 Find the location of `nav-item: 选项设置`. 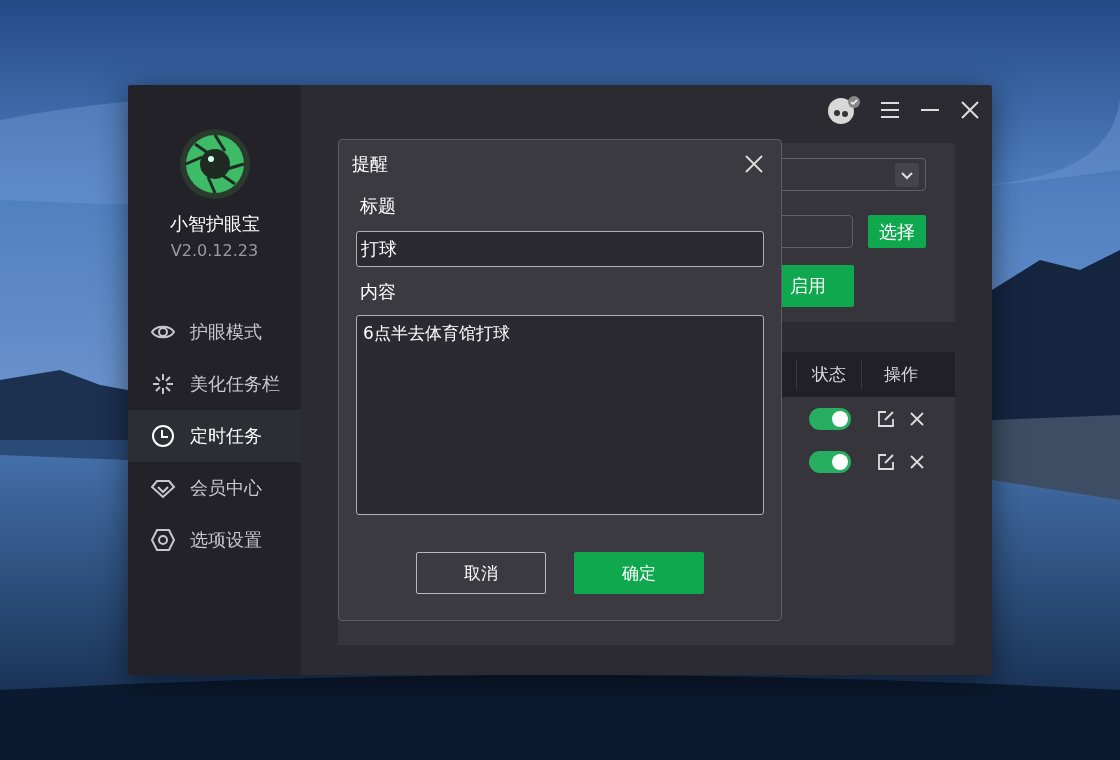

nav-item: 选项设置 is located at coordinates (214, 540).